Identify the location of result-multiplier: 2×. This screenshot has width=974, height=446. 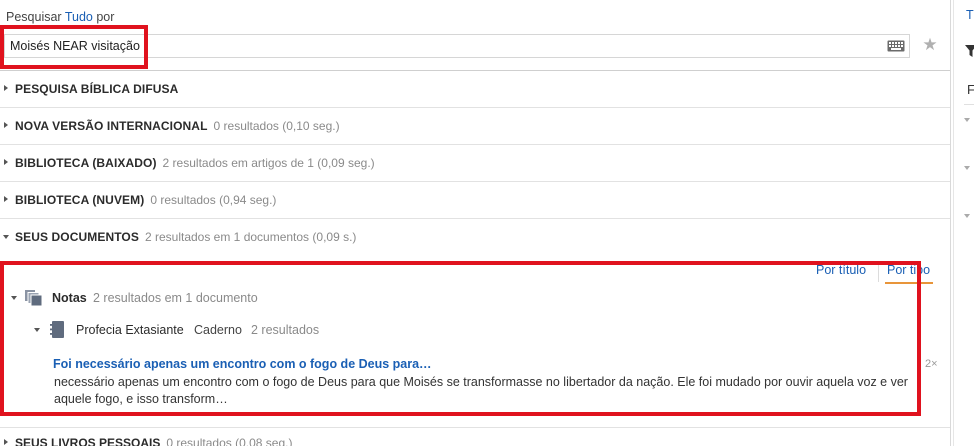
(931, 364).